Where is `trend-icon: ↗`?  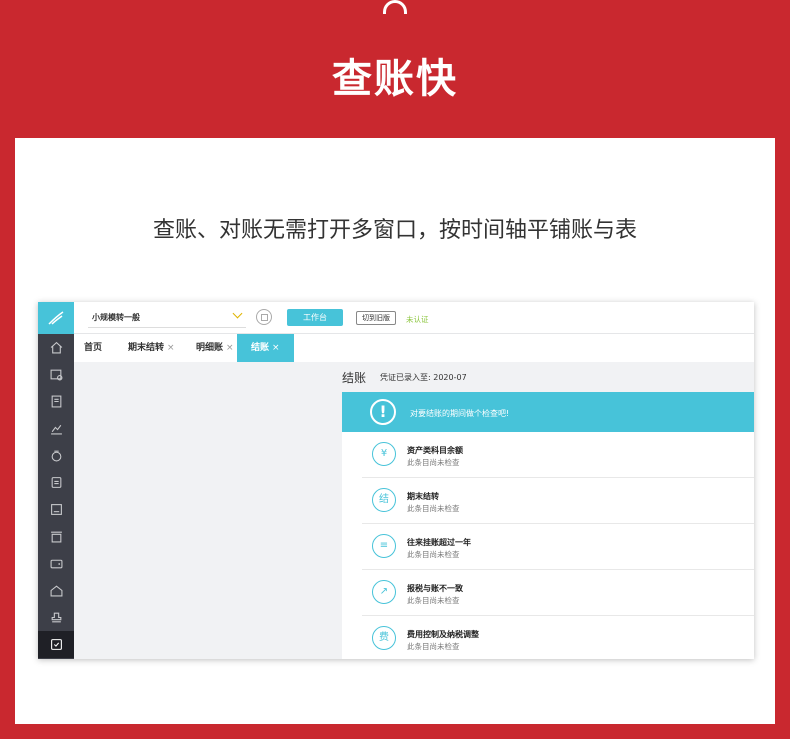 trend-icon: ↗ is located at coordinates (384, 592).